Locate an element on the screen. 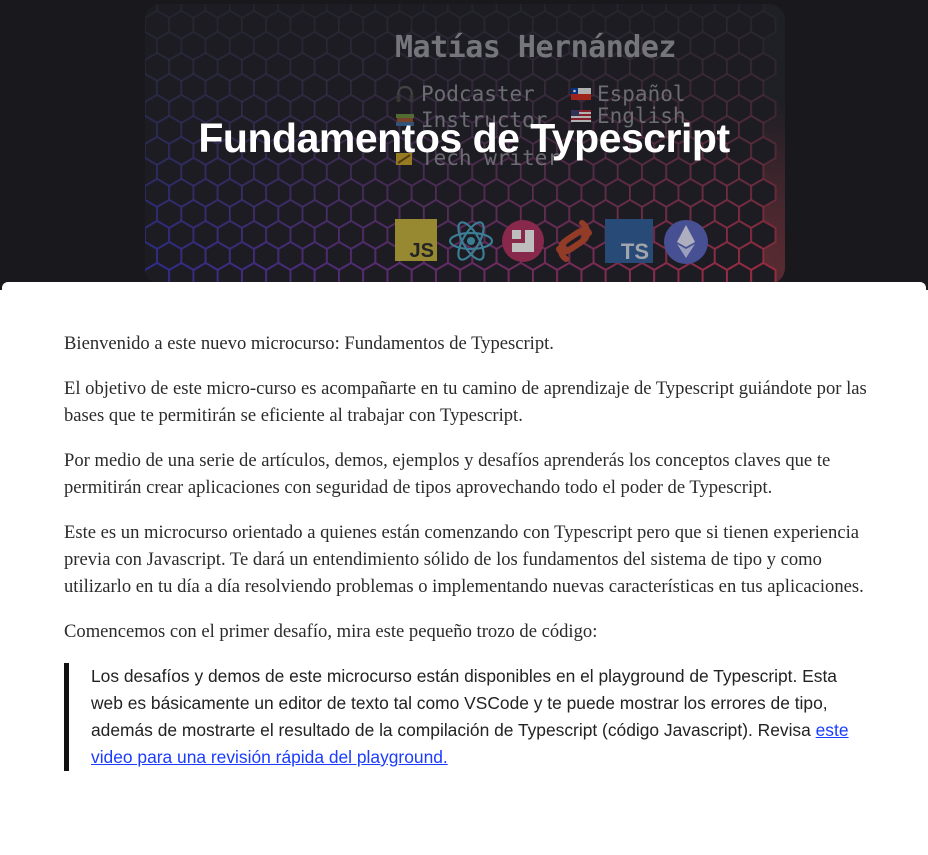 The image size is (928, 855). page-title: Fundamentos de Typescript is located at coordinates (464, 138).